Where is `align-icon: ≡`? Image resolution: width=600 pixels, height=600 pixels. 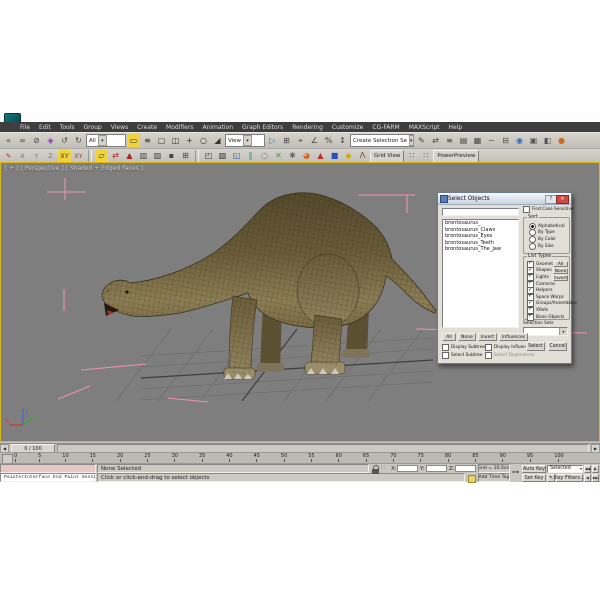
align-icon: ≡ is located at coordinates (449, 140).